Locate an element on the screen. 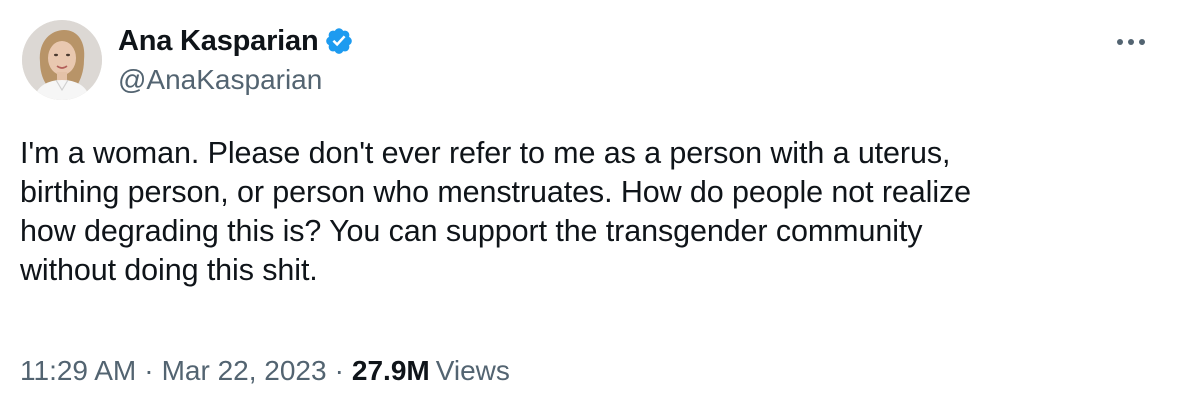 Image resolution: width=1184 pixels, height=396 pixels. name-row: Ana Kasparian is located at coordinates (236, 41).